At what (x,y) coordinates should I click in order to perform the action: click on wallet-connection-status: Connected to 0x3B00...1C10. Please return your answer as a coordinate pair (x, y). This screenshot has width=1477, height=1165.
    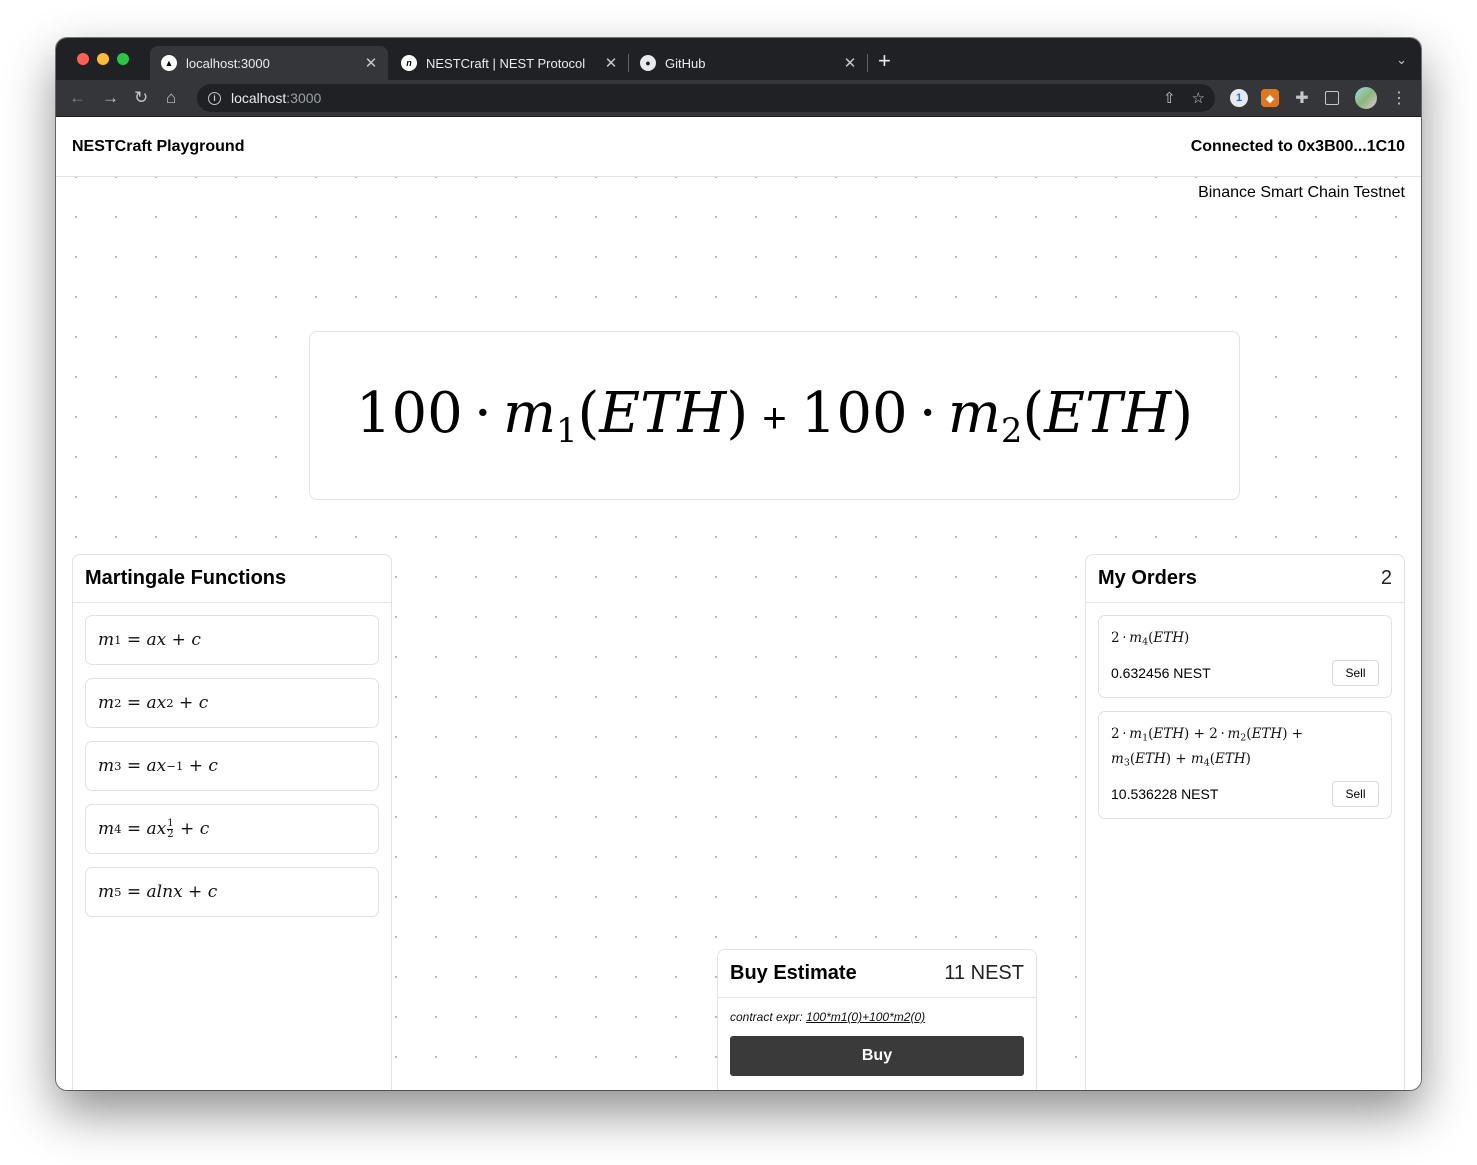
    Looking at the image, I should click on (1298, 147).